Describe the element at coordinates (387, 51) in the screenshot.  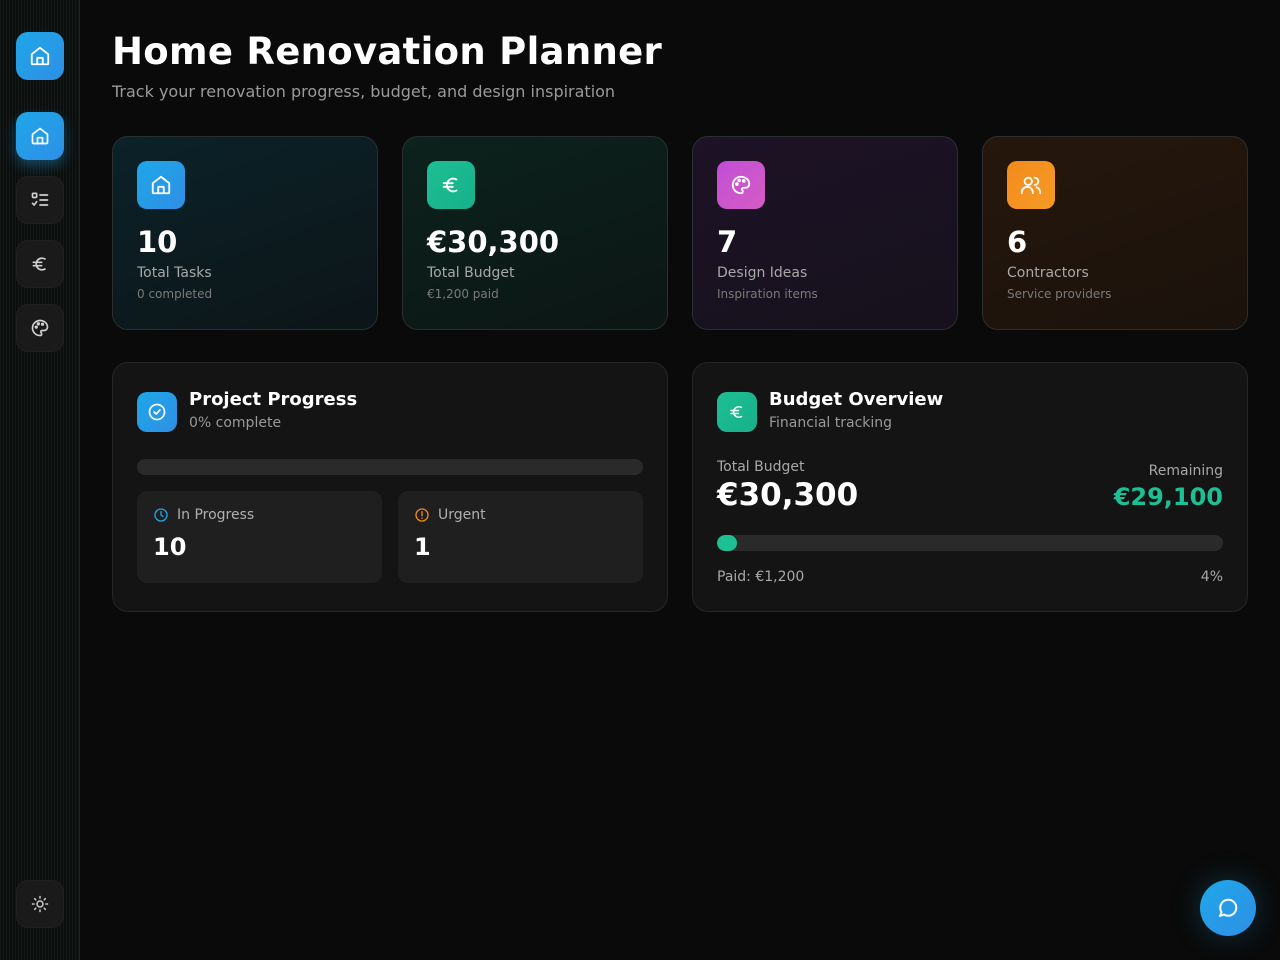
I see `page-title: Home Renovation Planner` at that location.